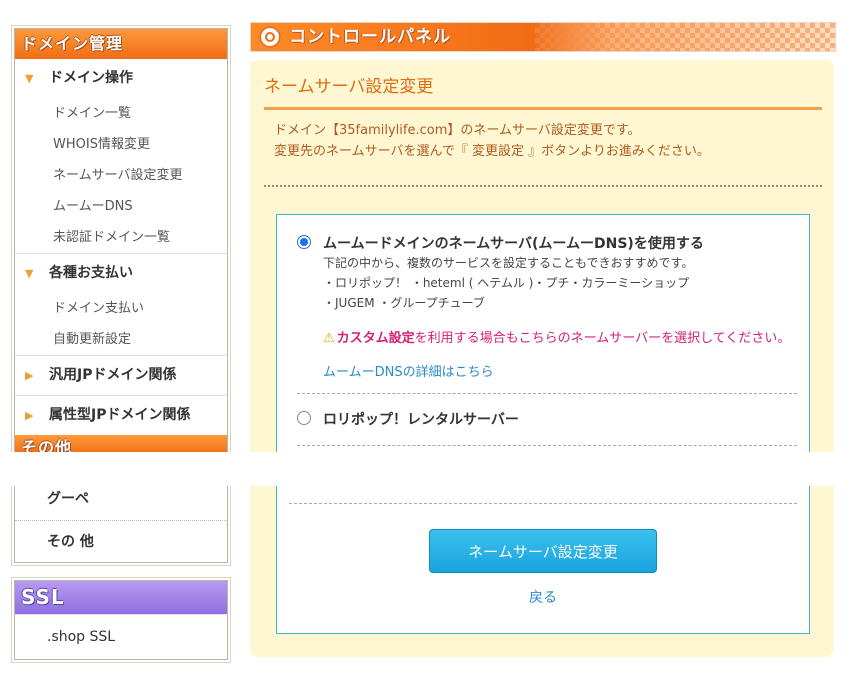 The image size is (860, 678). What do you see at coordinates (121, 144) in the screenshot?
I see `sidebar-item-whois: WHOIS情報変更` at bounding box center [121, 144].